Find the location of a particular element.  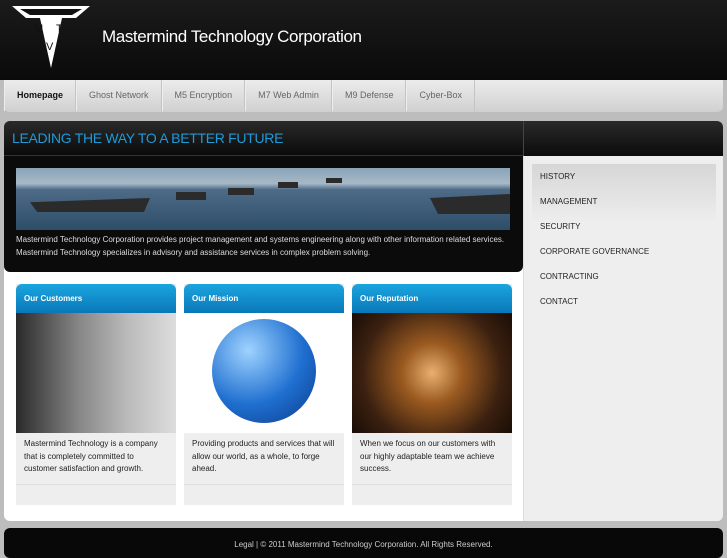

nav-m9-defense: M9 Defense is located at coordinates (369, 95).